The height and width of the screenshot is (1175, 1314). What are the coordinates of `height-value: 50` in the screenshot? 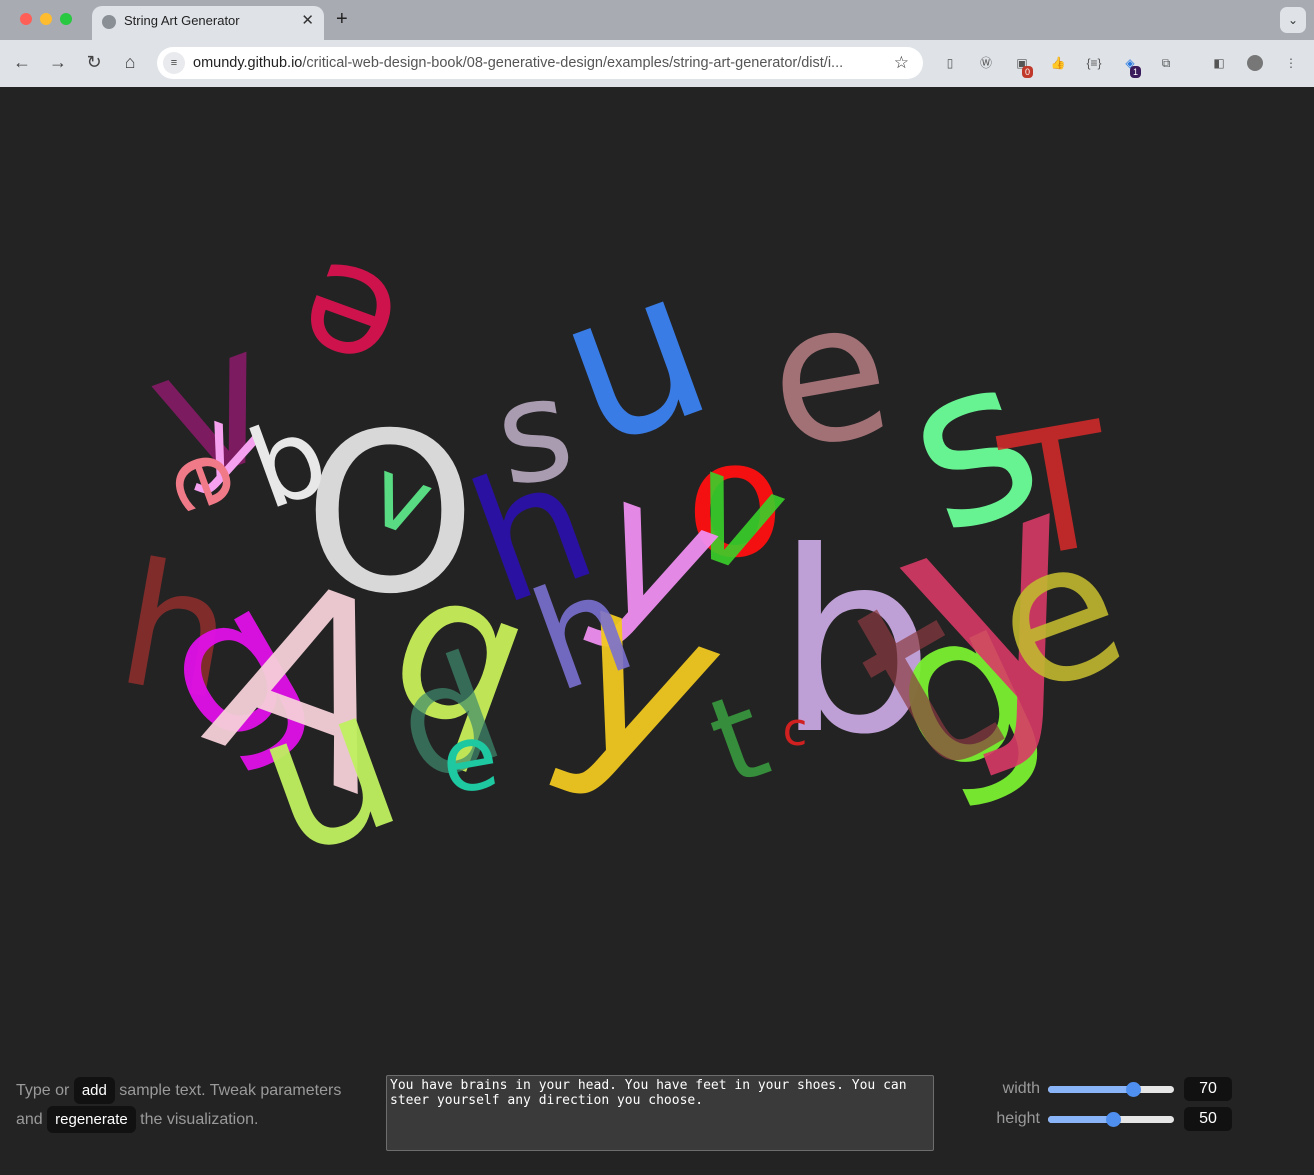 It's located at (1208, 1119).